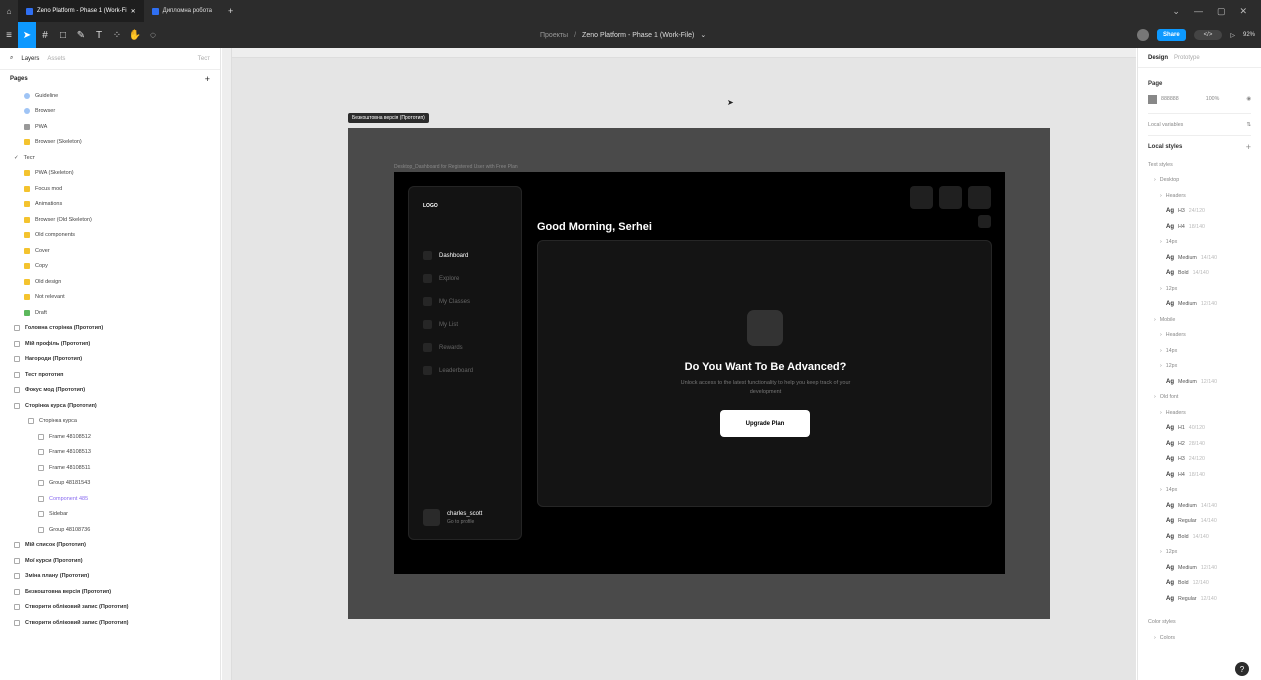 The width and height of the screenshot is (1261, 680). I want to click on page-item: Group 48181543, so click(110, 484).